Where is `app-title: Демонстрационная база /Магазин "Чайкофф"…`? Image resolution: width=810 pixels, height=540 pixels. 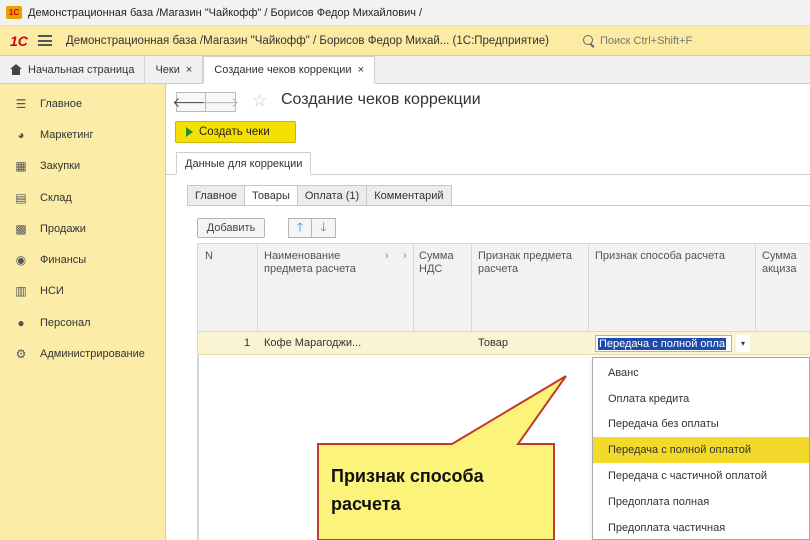
app-title: Демонстрационная база /Магазин "Чайкофф"… is located at coordinates (307, 40).